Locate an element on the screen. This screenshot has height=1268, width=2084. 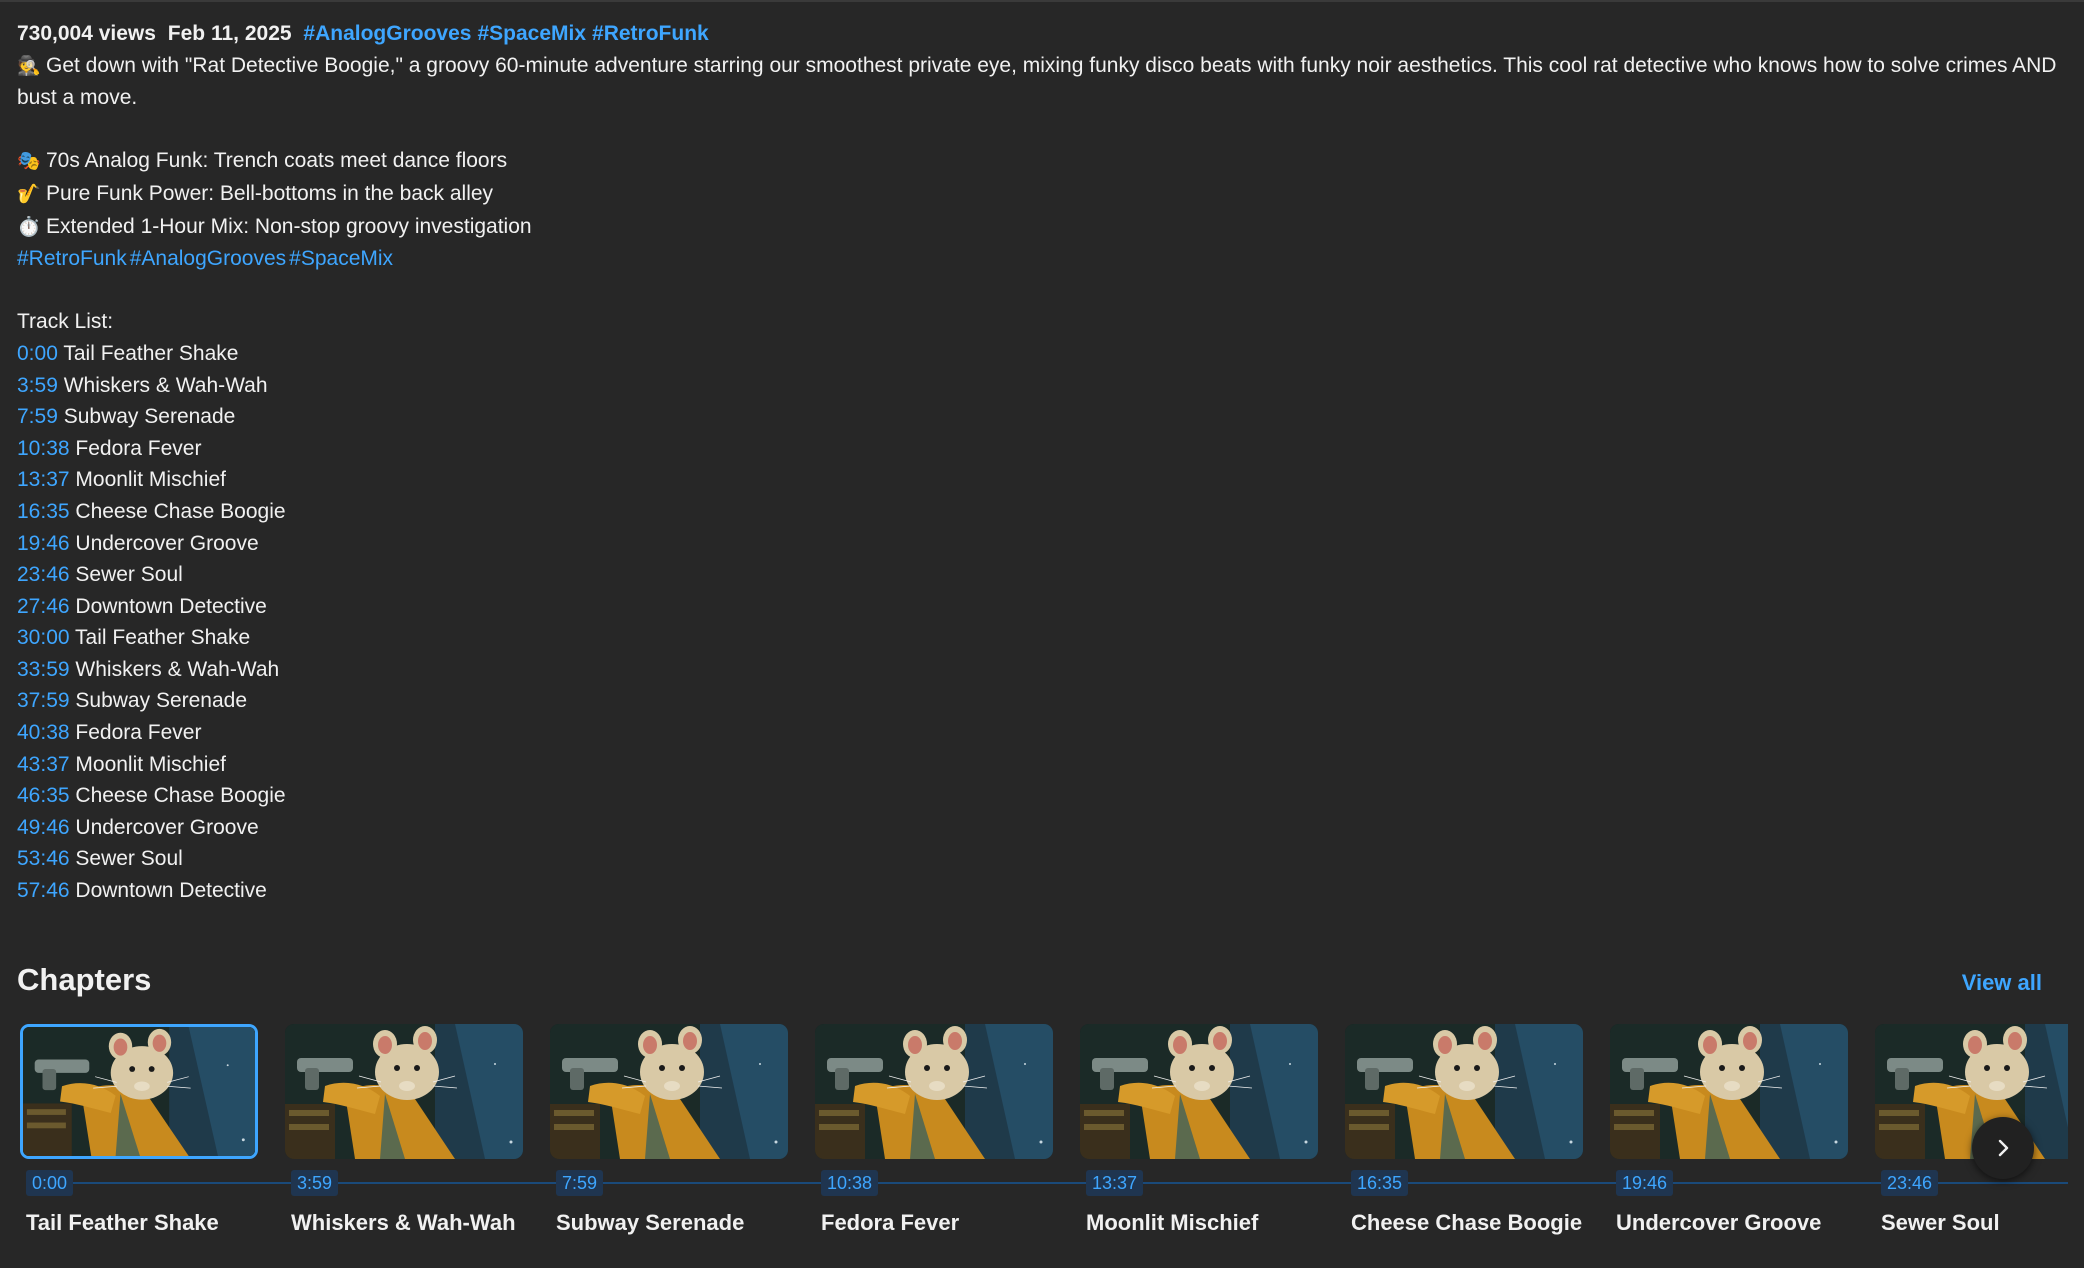
track-timestamp-link: 43:37 is located at coordinates (43, 764).